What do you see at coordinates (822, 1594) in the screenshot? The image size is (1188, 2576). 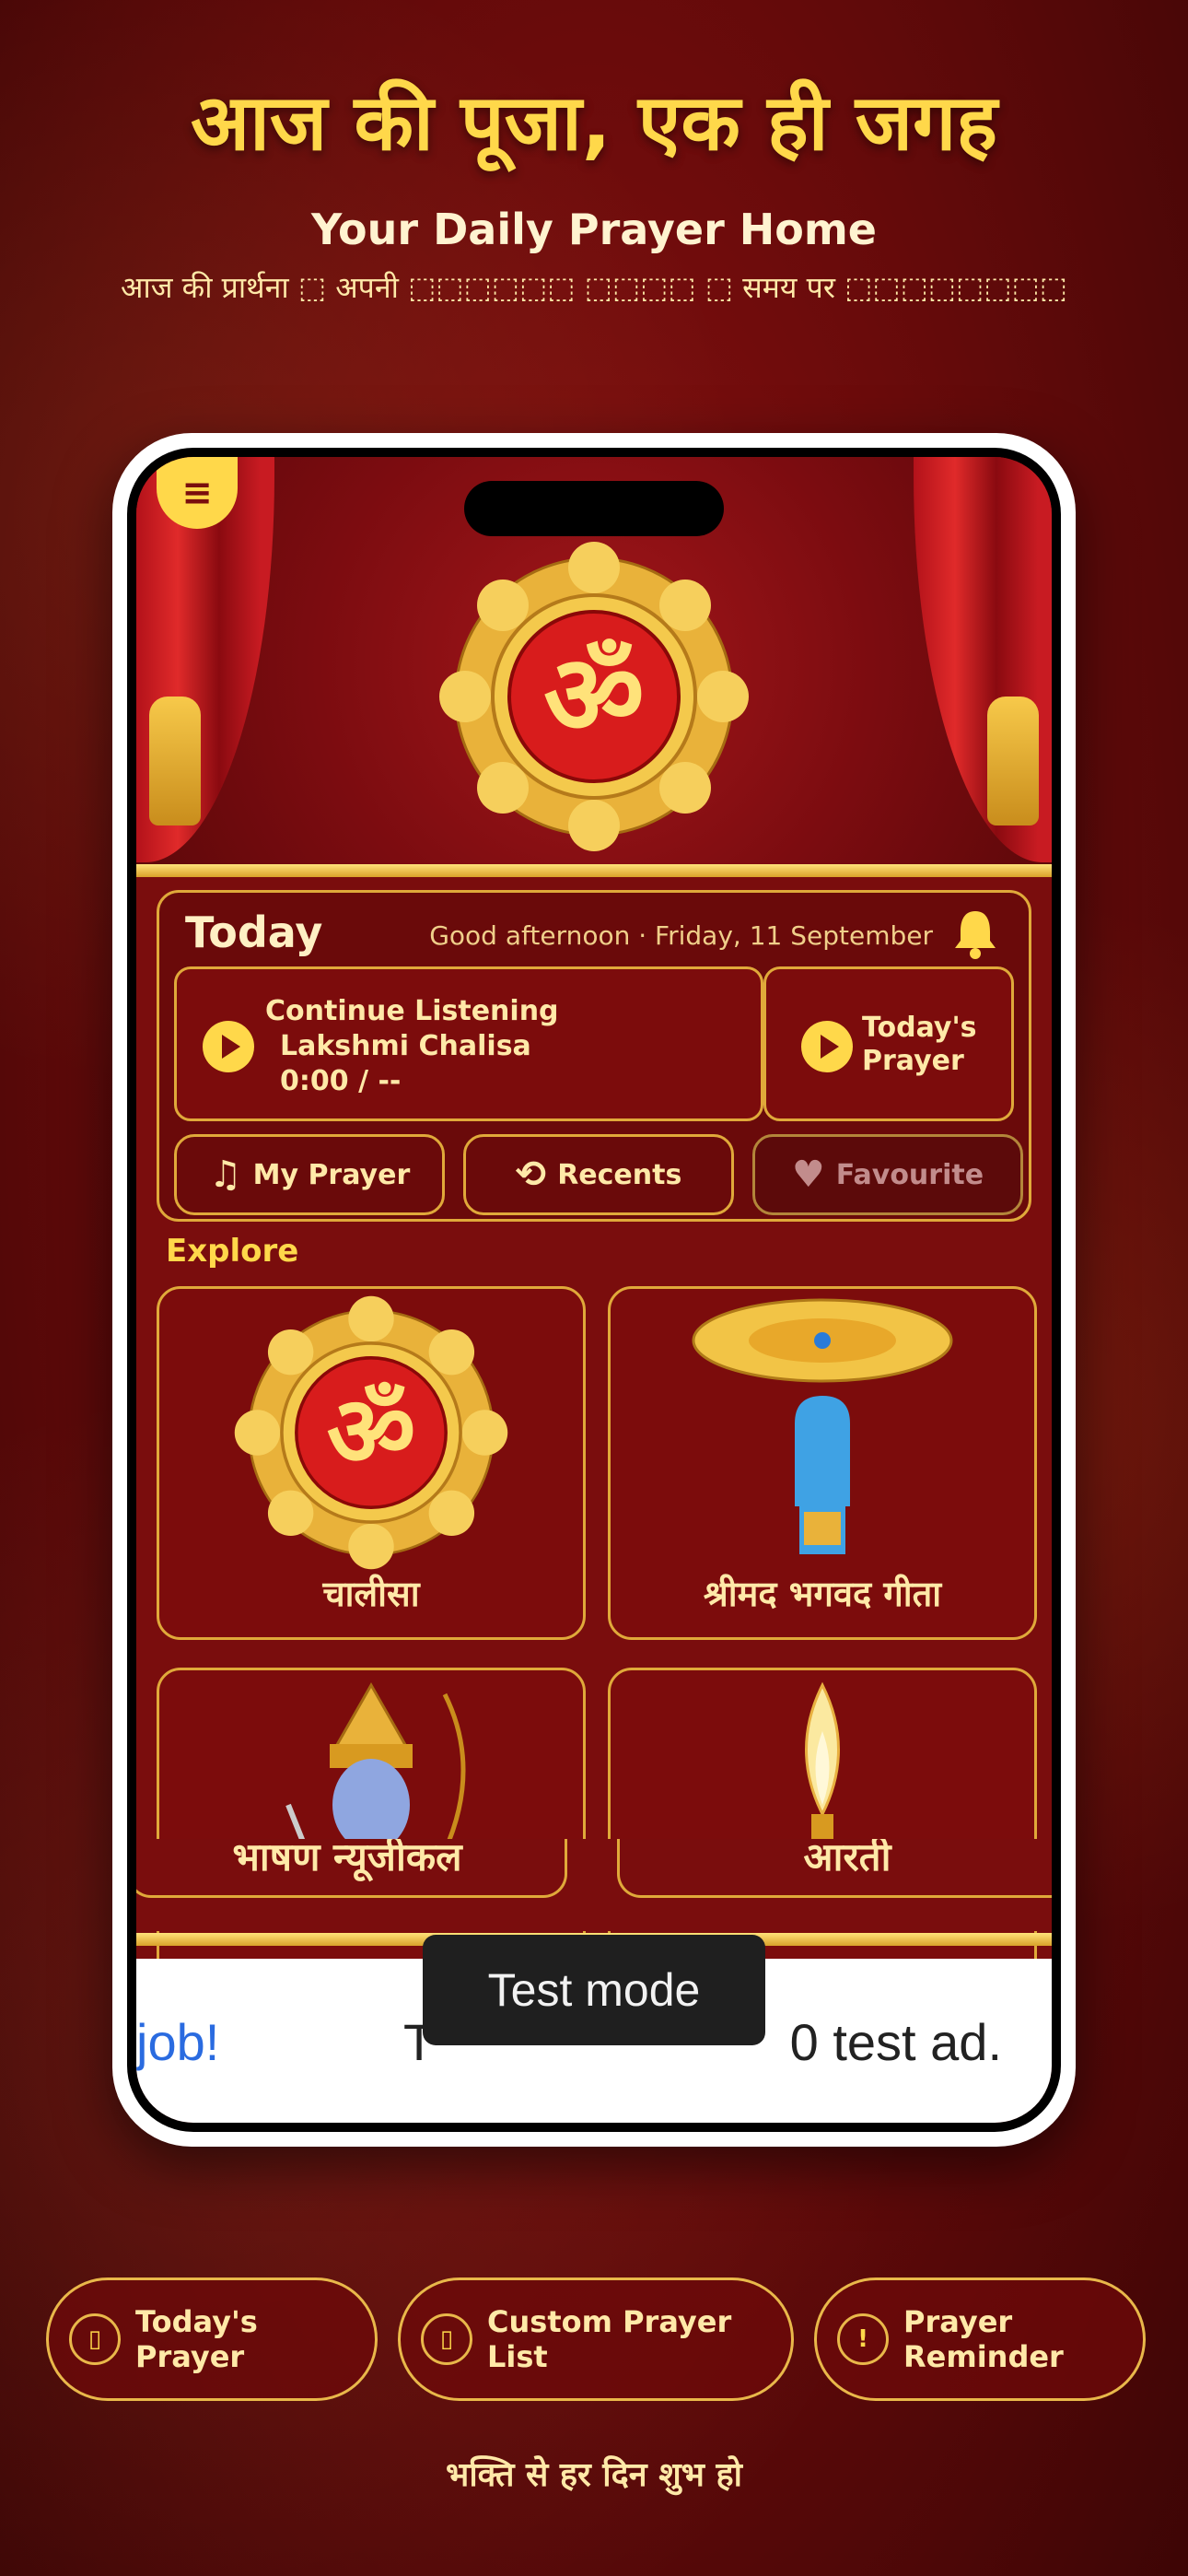 I see `tile-label: श्रीमद भगवद गीता` at bounding box center [822, 1594].